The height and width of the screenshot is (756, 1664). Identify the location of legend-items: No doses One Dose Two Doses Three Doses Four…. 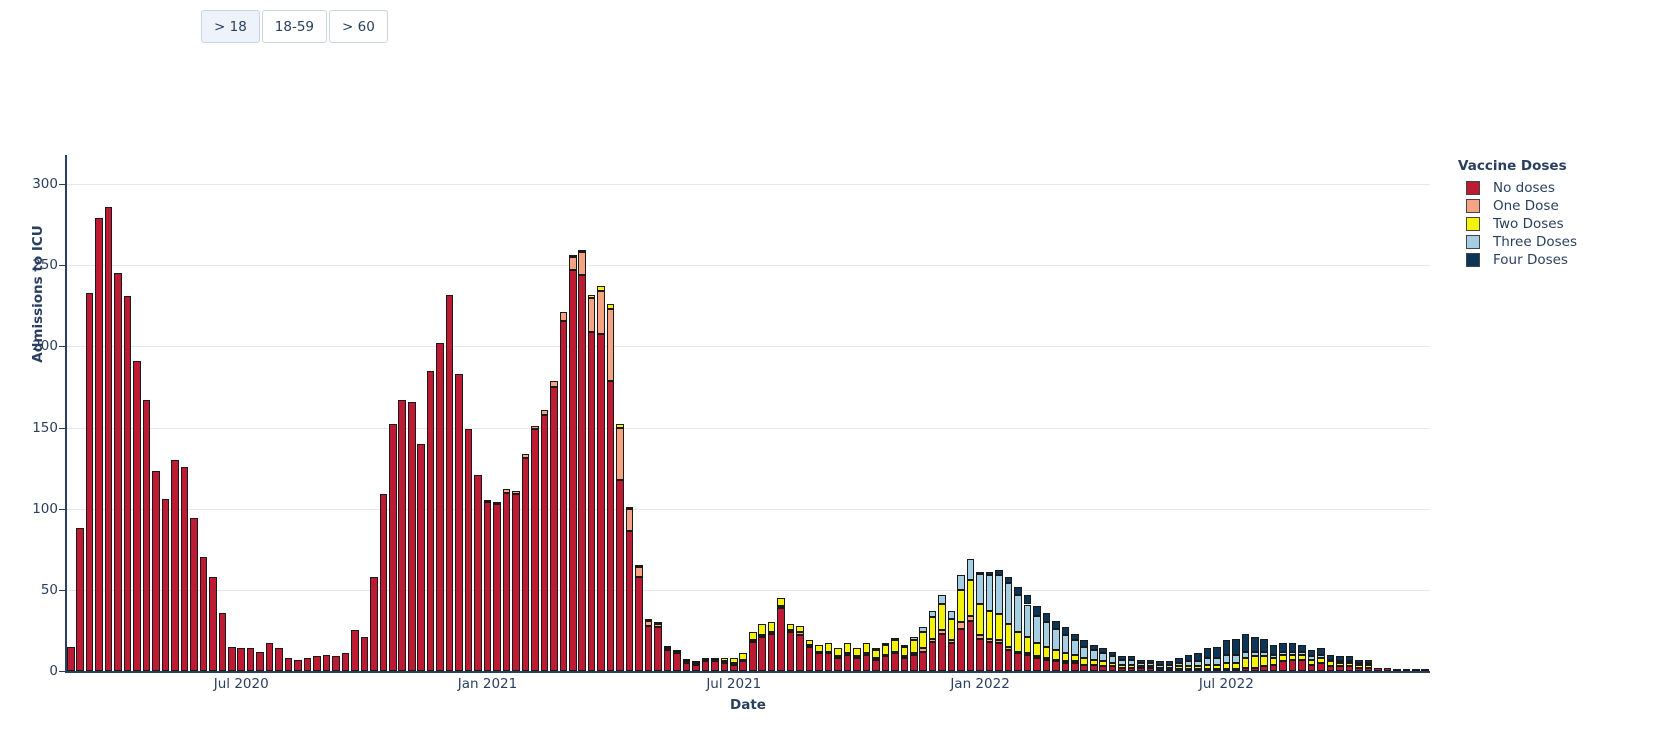
(1559, 224).